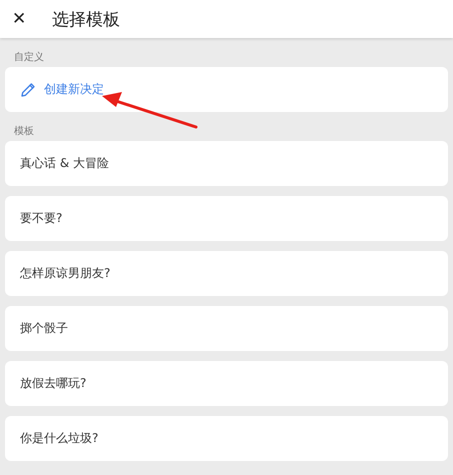 The width and height of the screenshot is (453, 475). Describe the element at coordinates (86, 19) in the screenshot. I see `page-title: 选择模板` at that location.